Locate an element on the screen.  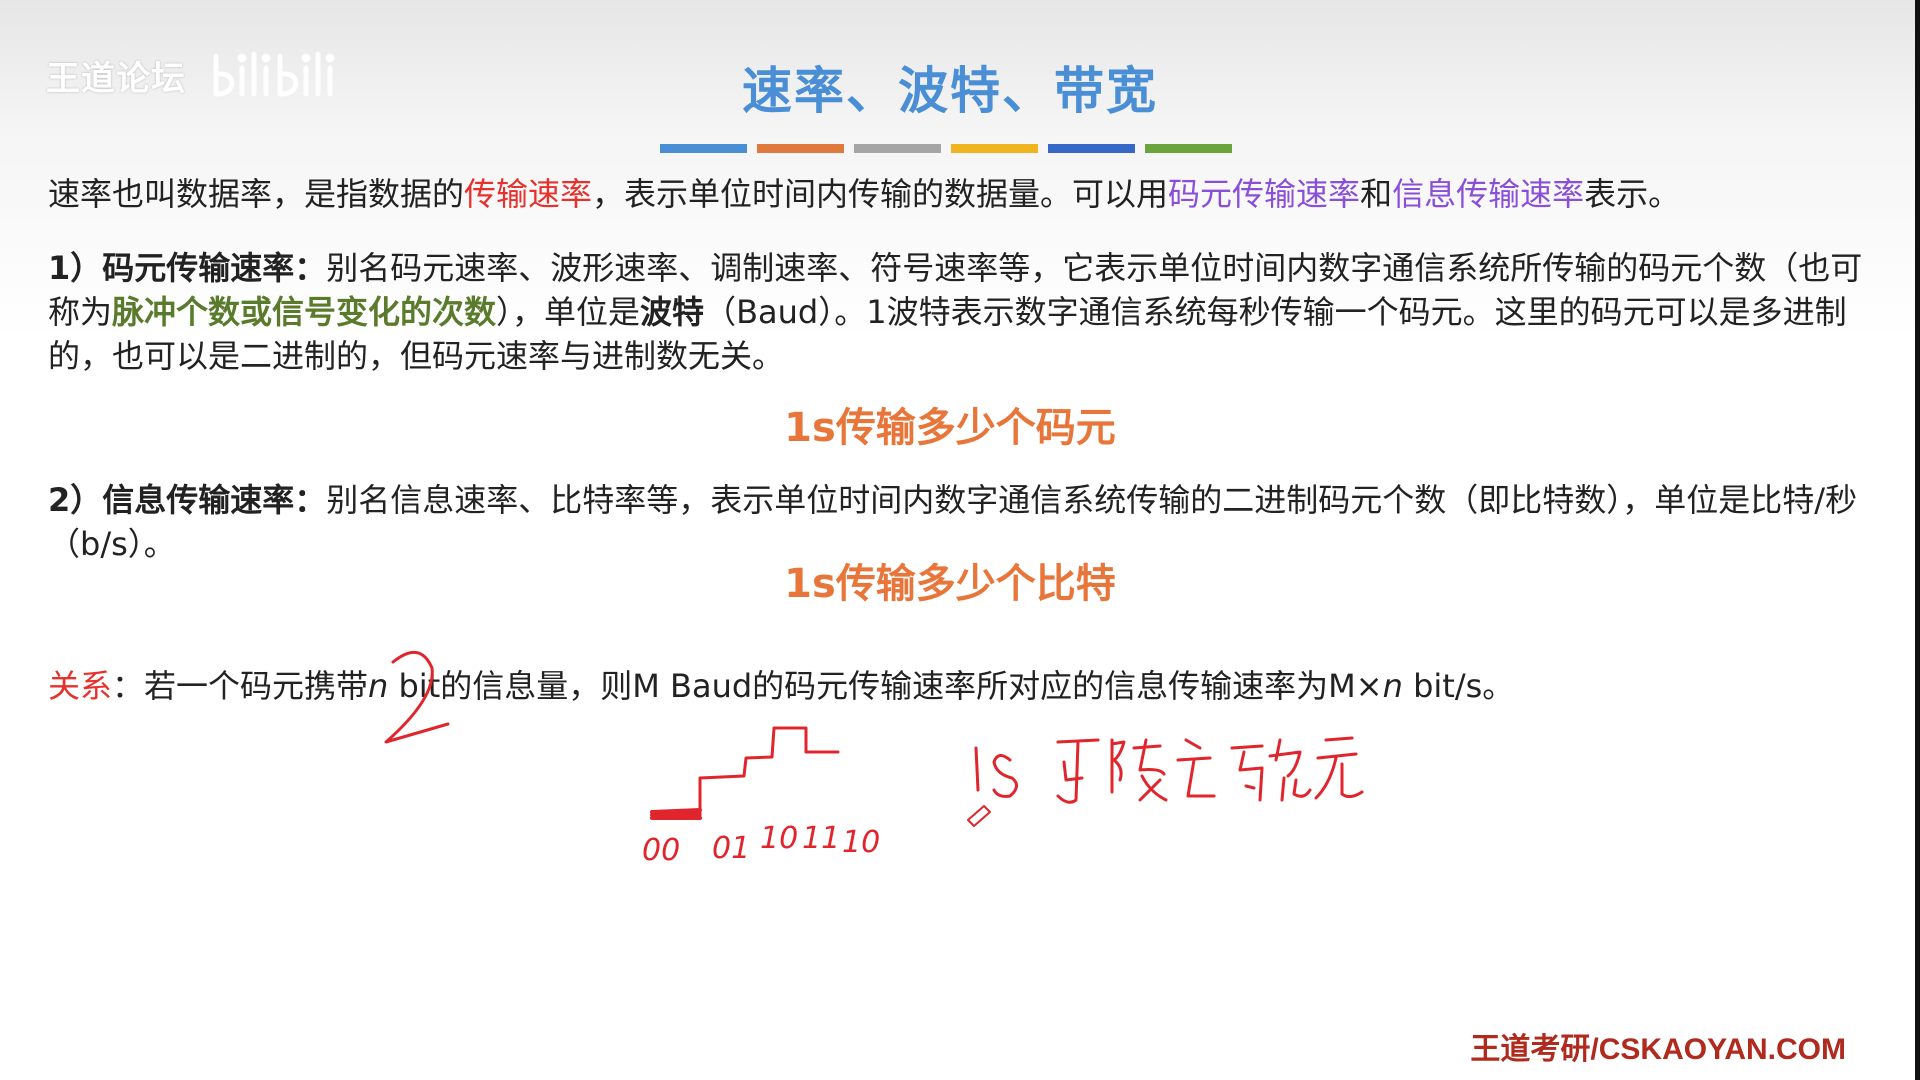
highlight-pulse-count: 脉冲个数或信号变化的次数 is located at coordinates (304, 312).